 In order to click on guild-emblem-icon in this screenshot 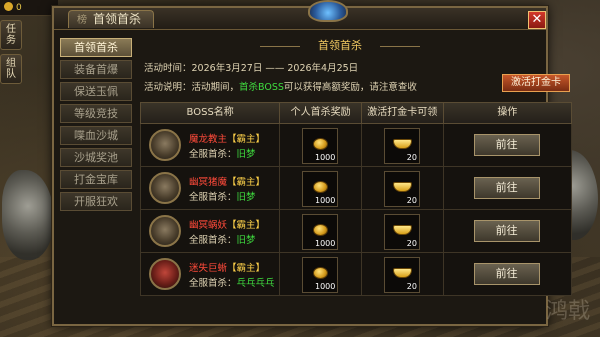, I will do `click(328, 11)`.